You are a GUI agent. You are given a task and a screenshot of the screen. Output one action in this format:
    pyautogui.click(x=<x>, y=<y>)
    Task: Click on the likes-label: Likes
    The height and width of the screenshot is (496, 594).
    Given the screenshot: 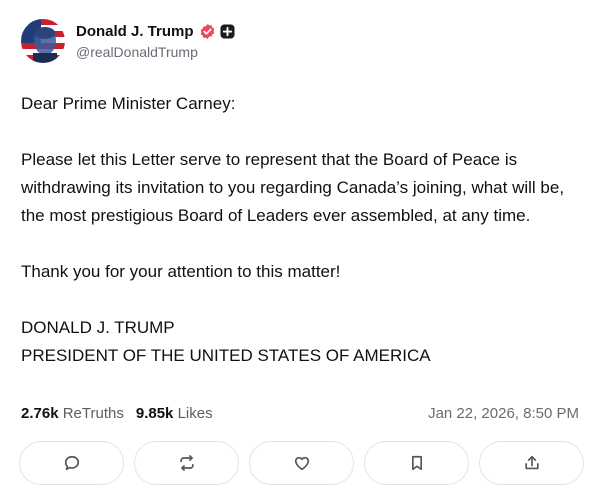 What is the action you would take?
    pyautogui.click(x=195, y=413)
    